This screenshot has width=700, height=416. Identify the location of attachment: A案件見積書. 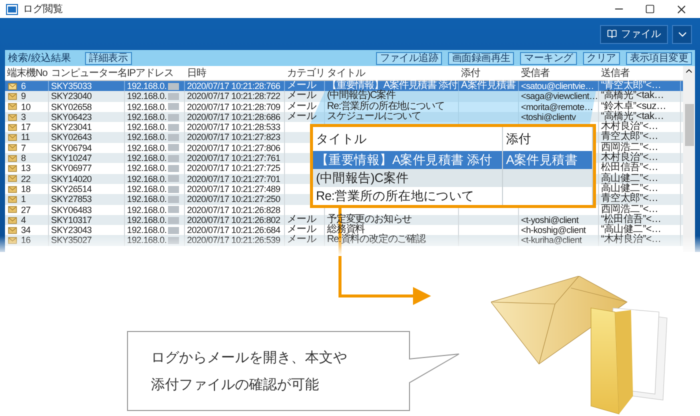
(488, 86).